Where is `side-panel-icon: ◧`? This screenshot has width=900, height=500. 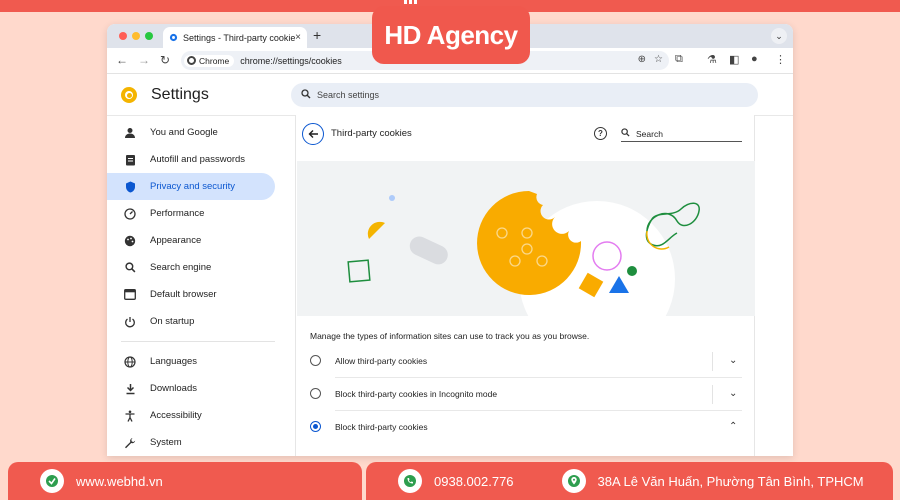
side-panel-icon: ◧ is located at coordinates (734, 59).